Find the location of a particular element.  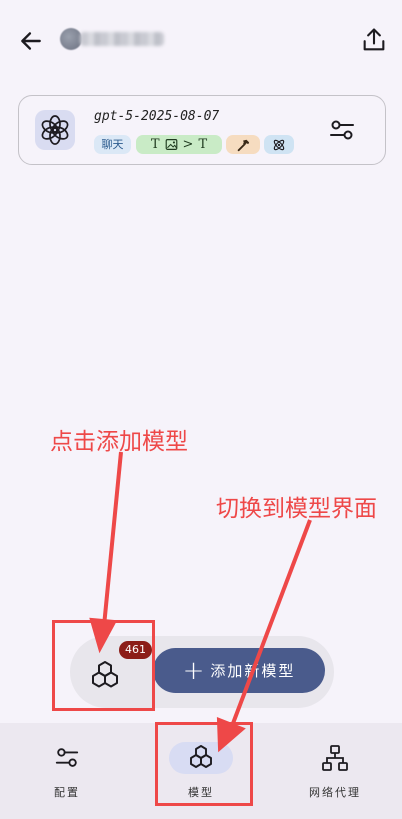

model-name: gpt-5-2025-08-07 is located at coordinates (157, 116).